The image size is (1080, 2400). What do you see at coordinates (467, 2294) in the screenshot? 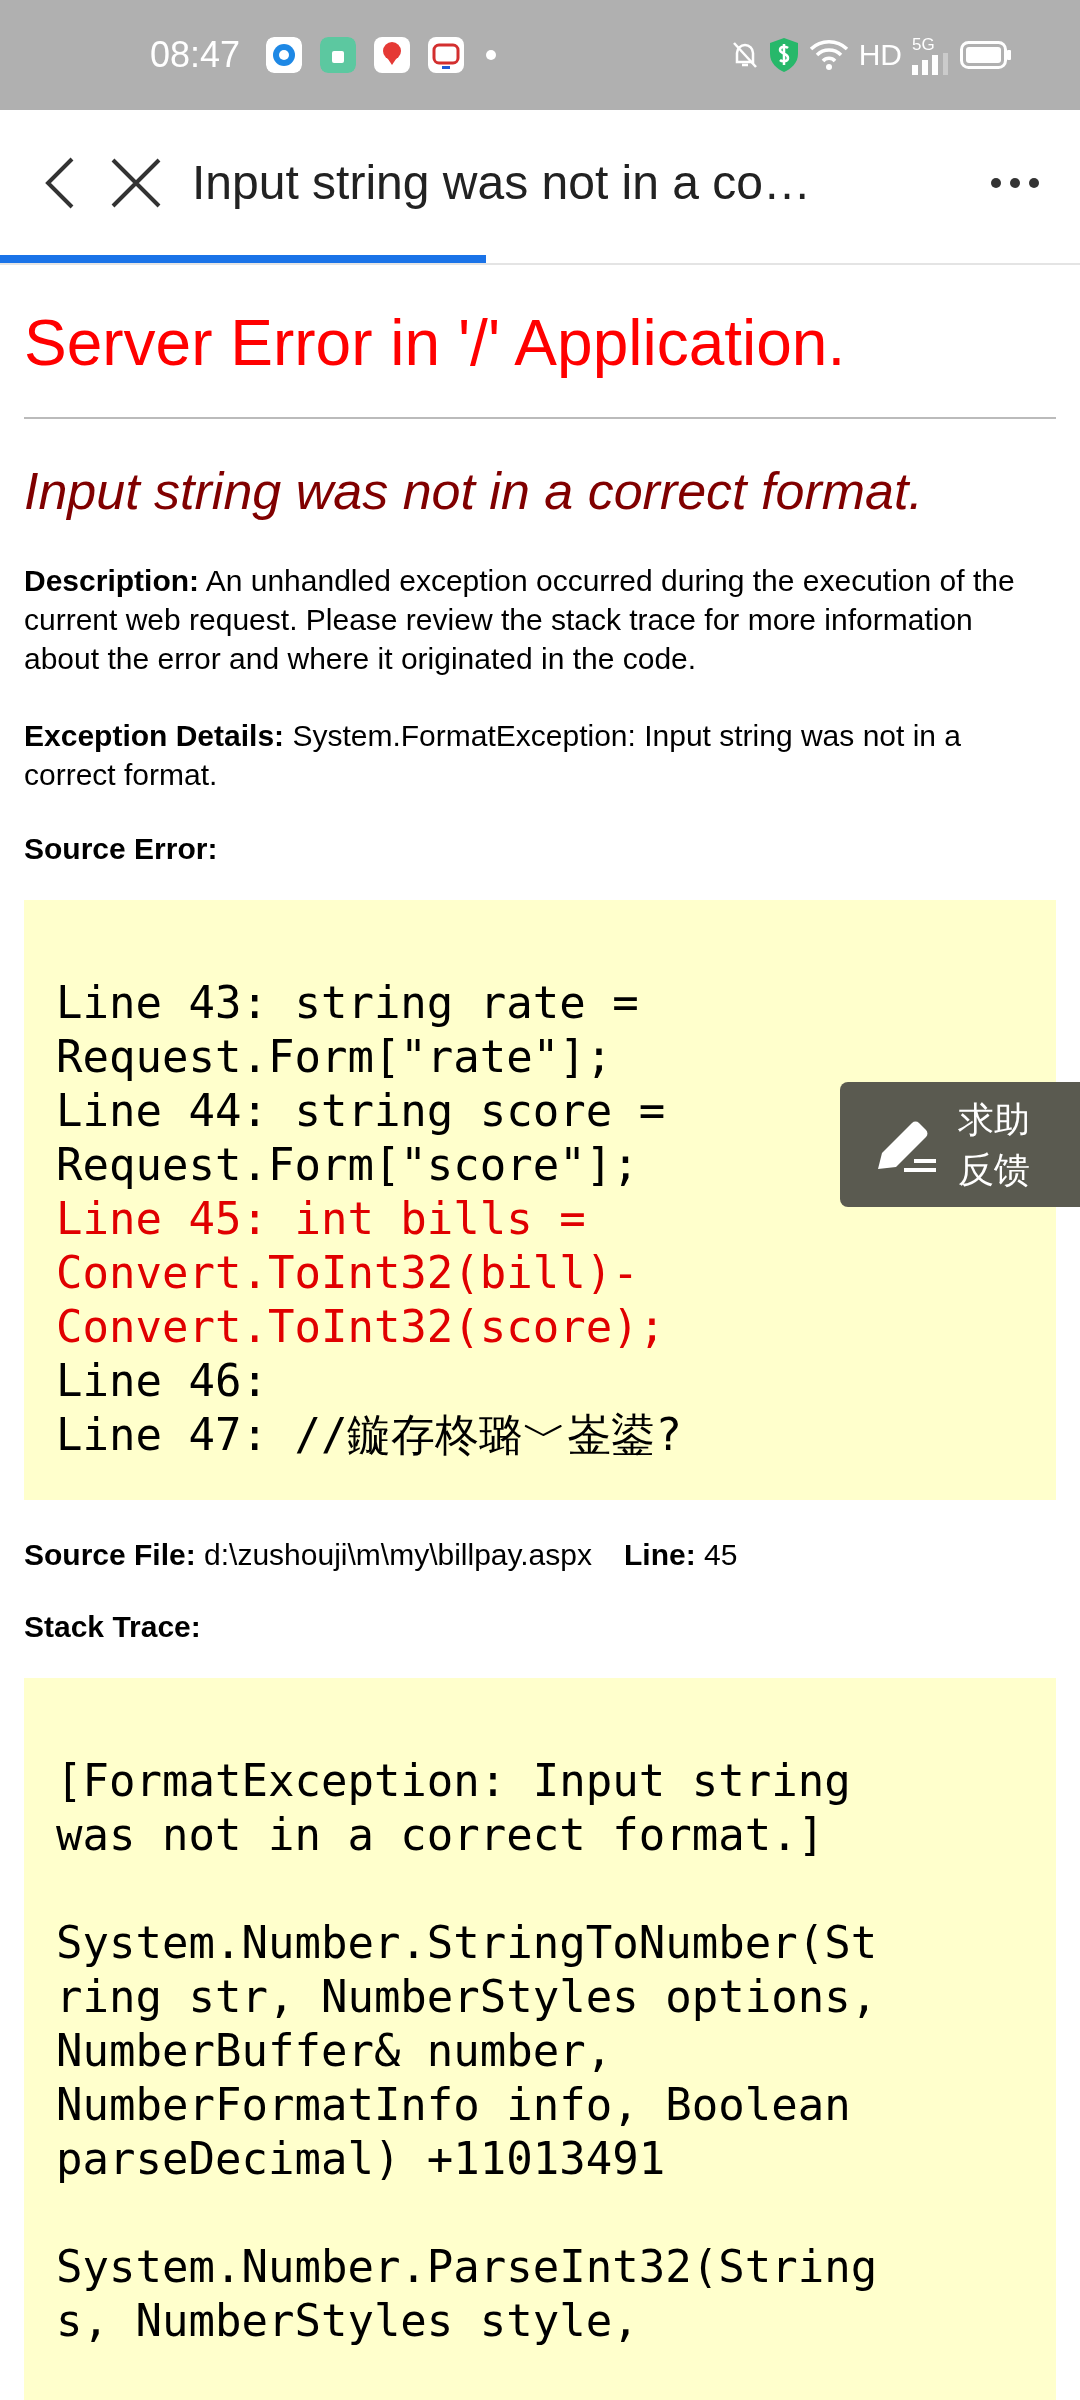
I see `stack-trace-line: System.Number.ParseInt32(String s, NumberStyles style,` at bounding box center [467, 2294].